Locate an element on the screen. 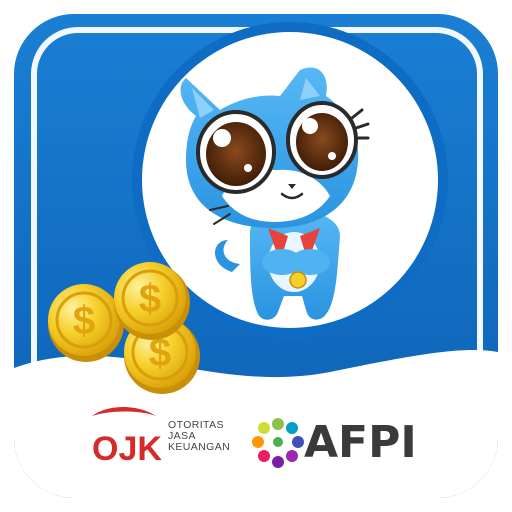 The height and width of the screenshot is (512, 512). ojk-line-3: KEUANGAN is located at coordinates (199, 447).